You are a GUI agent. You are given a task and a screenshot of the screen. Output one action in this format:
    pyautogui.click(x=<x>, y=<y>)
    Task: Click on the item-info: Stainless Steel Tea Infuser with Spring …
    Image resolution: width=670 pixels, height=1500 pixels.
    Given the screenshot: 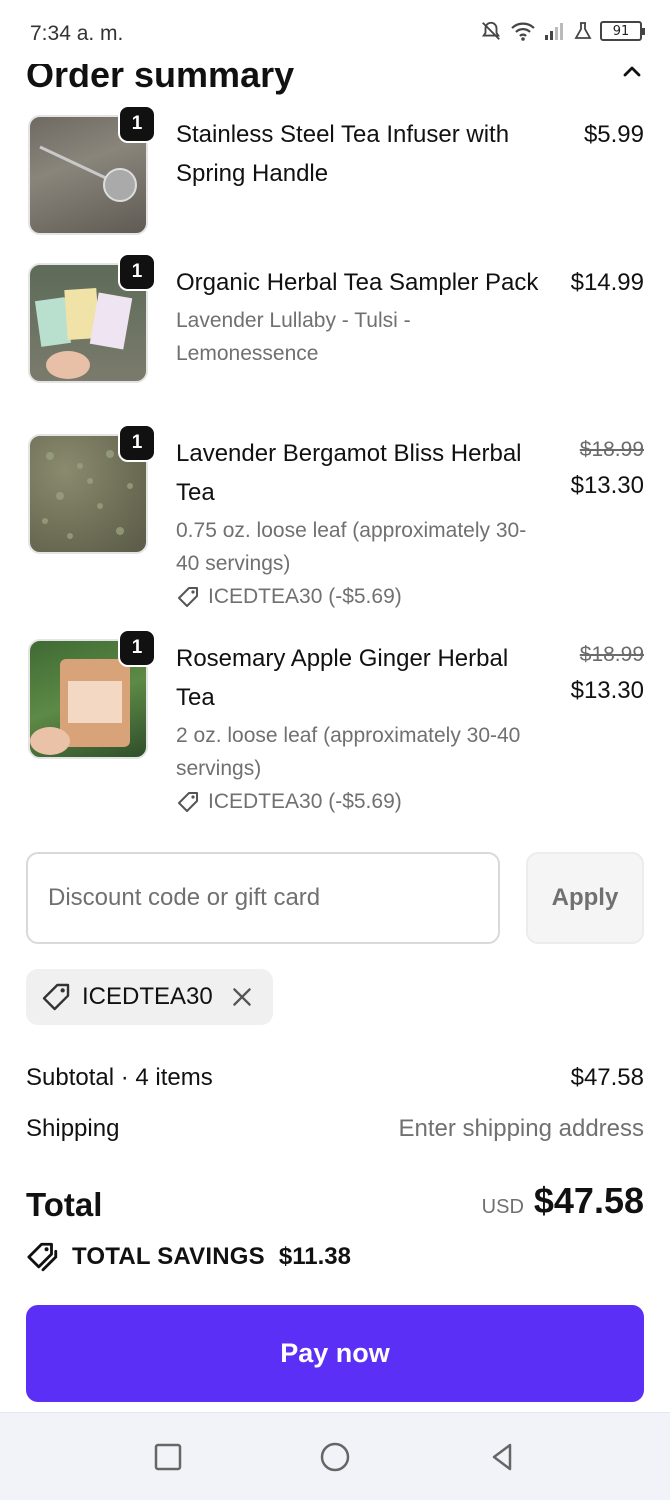 What is the action you would take?
    pyautogui.click(x=361, y=154)
    